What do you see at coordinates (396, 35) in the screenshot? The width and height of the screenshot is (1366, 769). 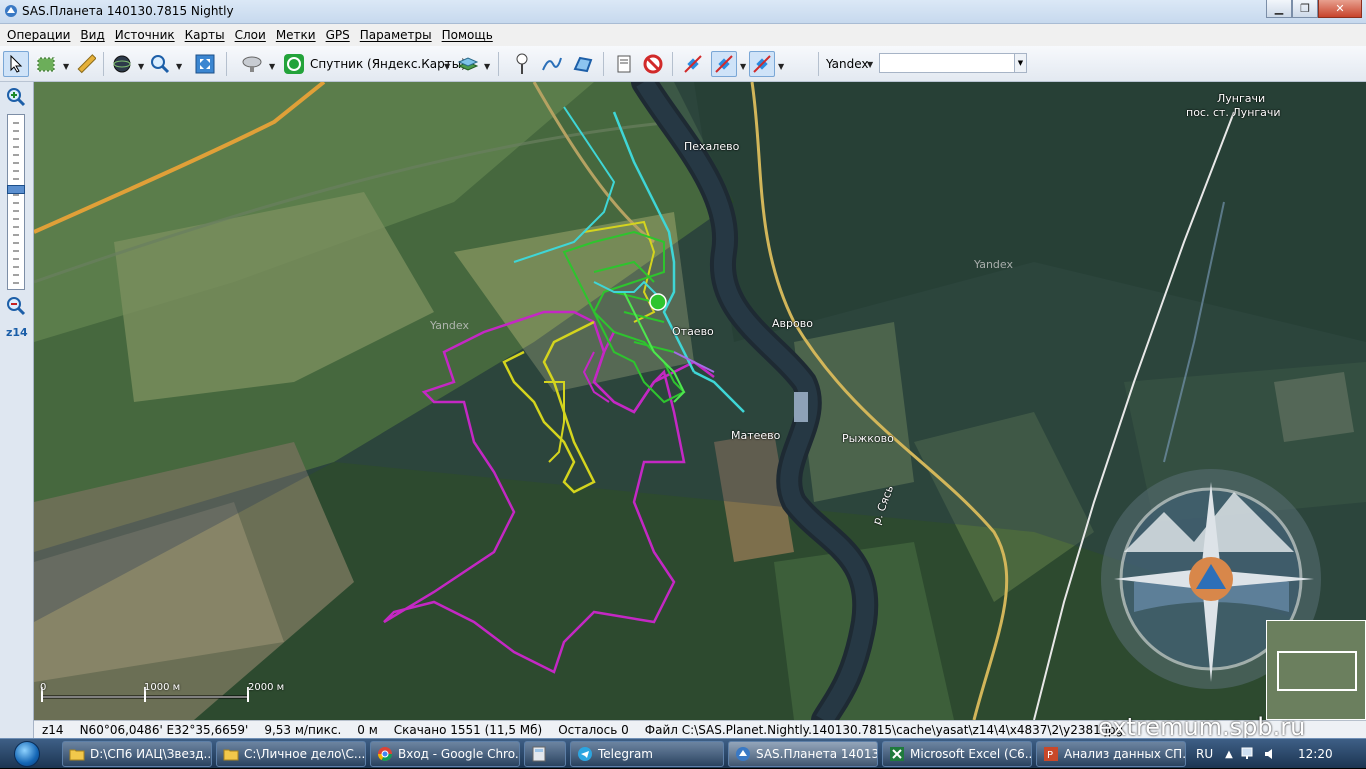 I see `menu-parameters: Параметры` at bounding box center [396, 35].